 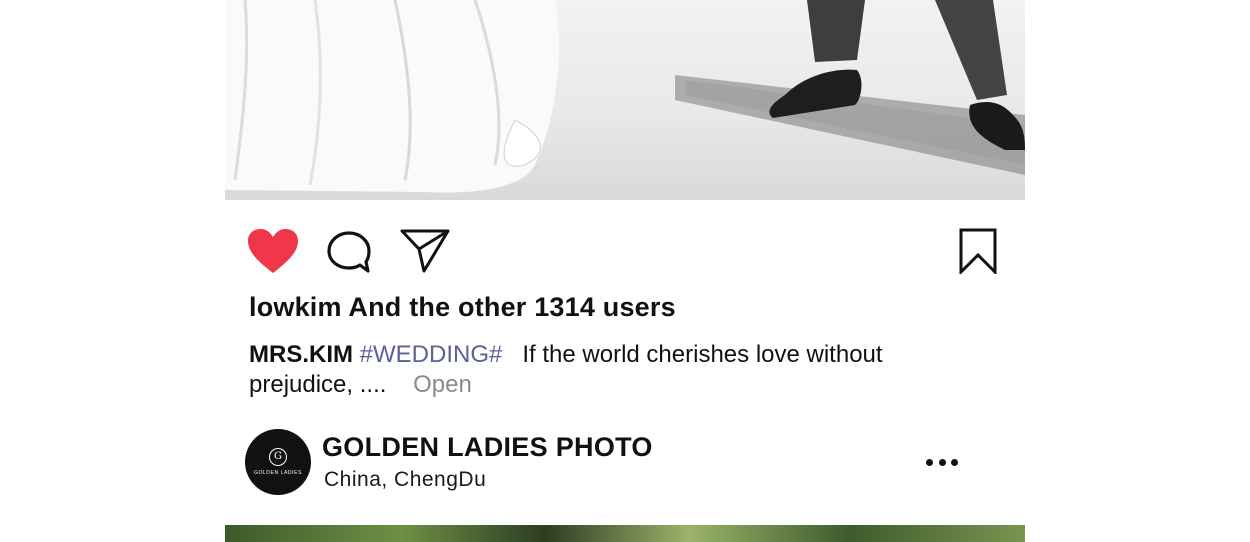 What do you see at coordinates (405, 480) in the screenshot?
I see `account-location: China, ChengDu` at bounding box center [405, 480].